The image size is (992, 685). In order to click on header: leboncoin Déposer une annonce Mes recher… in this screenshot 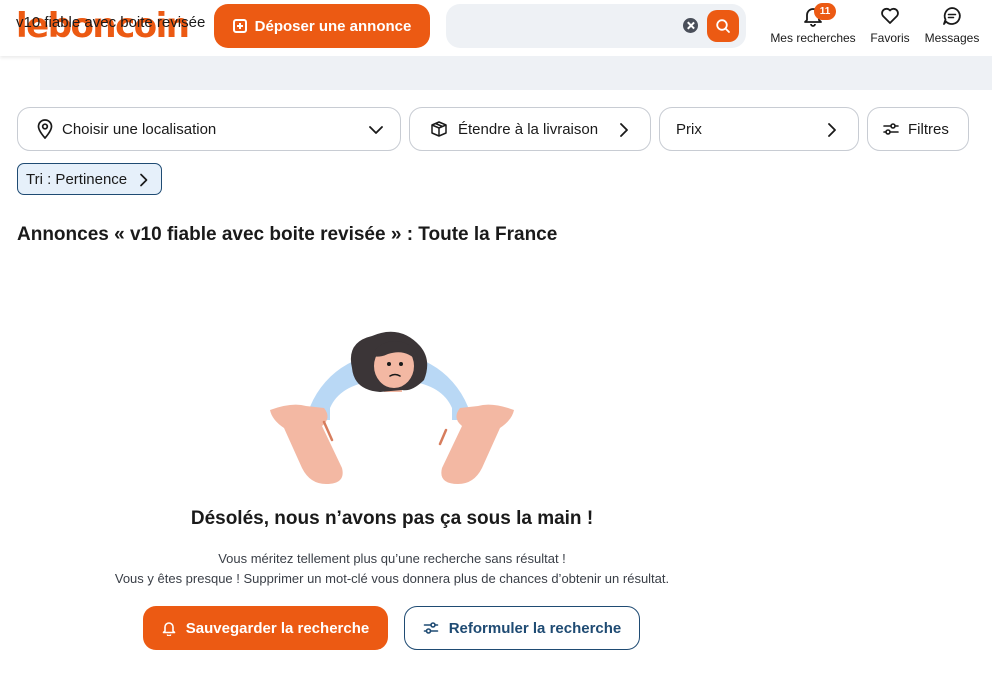, I will do `click(496, 28)`.